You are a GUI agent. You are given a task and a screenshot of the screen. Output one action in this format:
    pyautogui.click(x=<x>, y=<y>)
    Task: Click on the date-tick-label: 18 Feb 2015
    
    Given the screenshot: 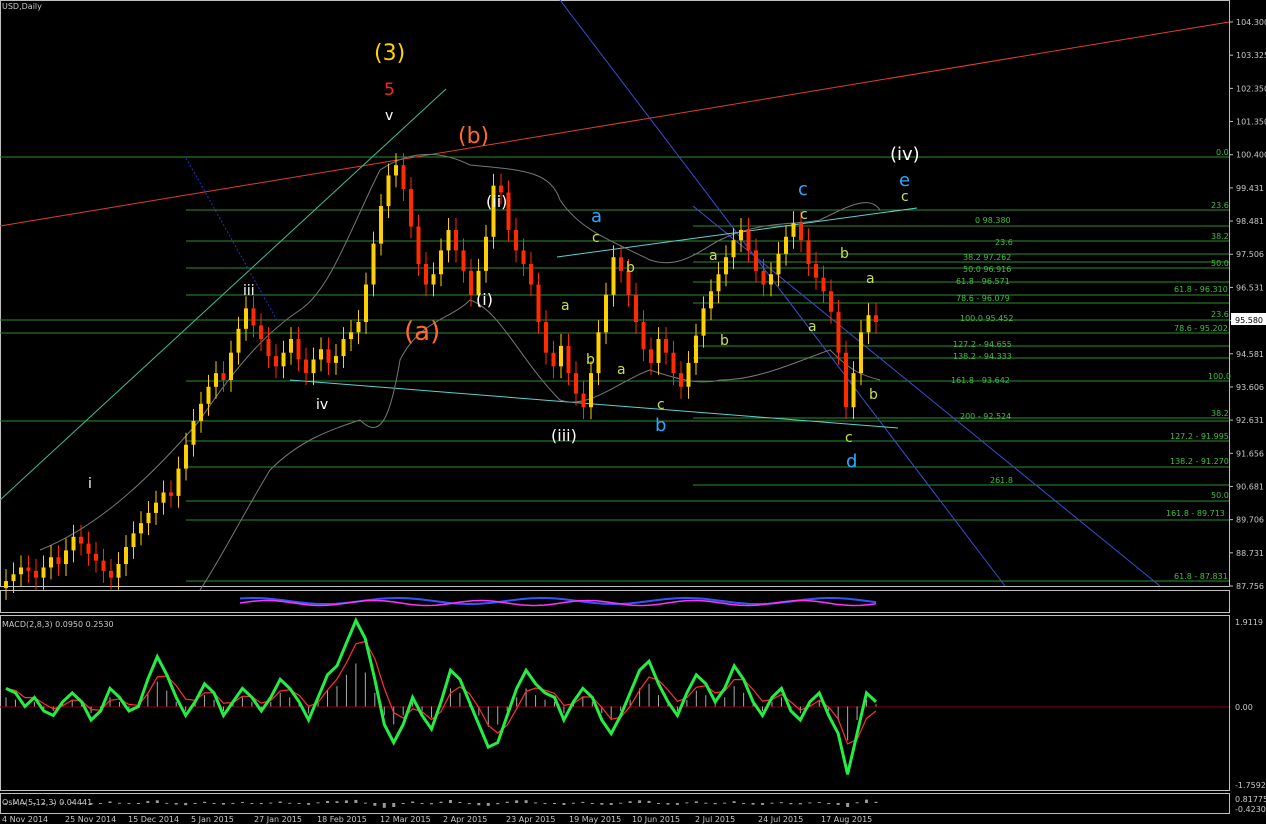 What is the action you would take?
    pyautogui.click(x=342, y=819)
    